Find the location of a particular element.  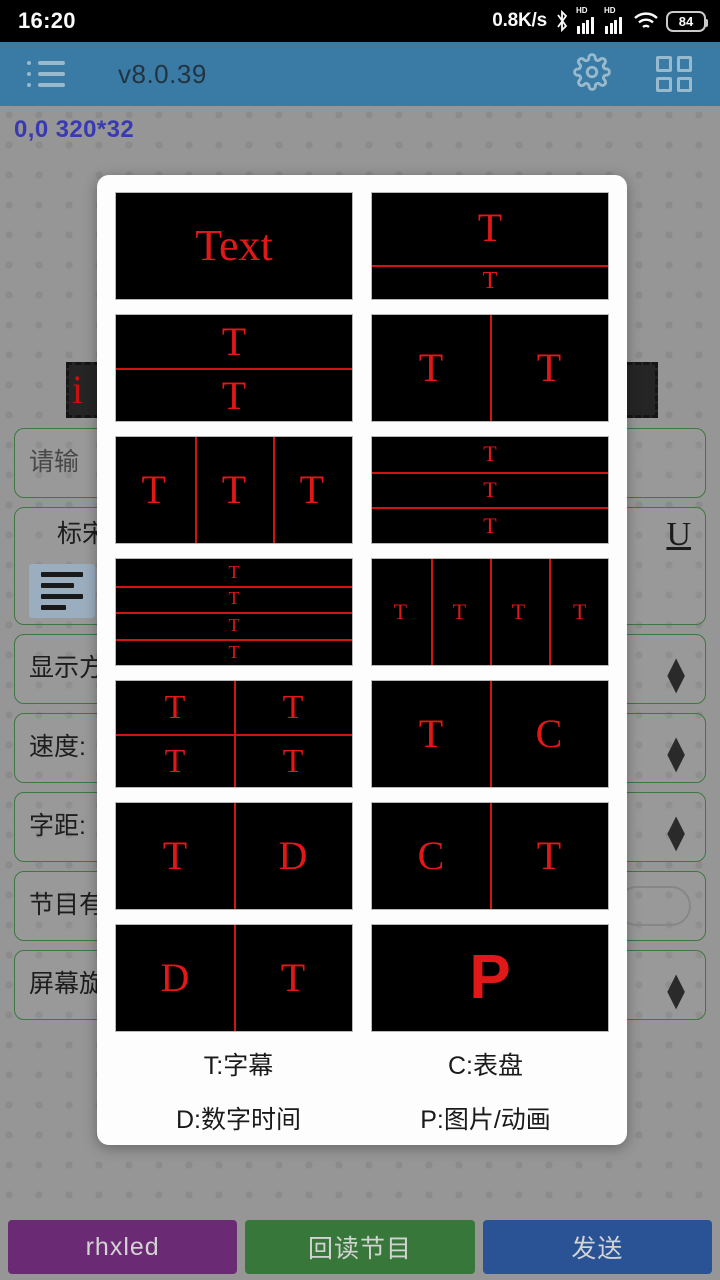

layout-zone-label: Text is located at coordinates (234, 245).